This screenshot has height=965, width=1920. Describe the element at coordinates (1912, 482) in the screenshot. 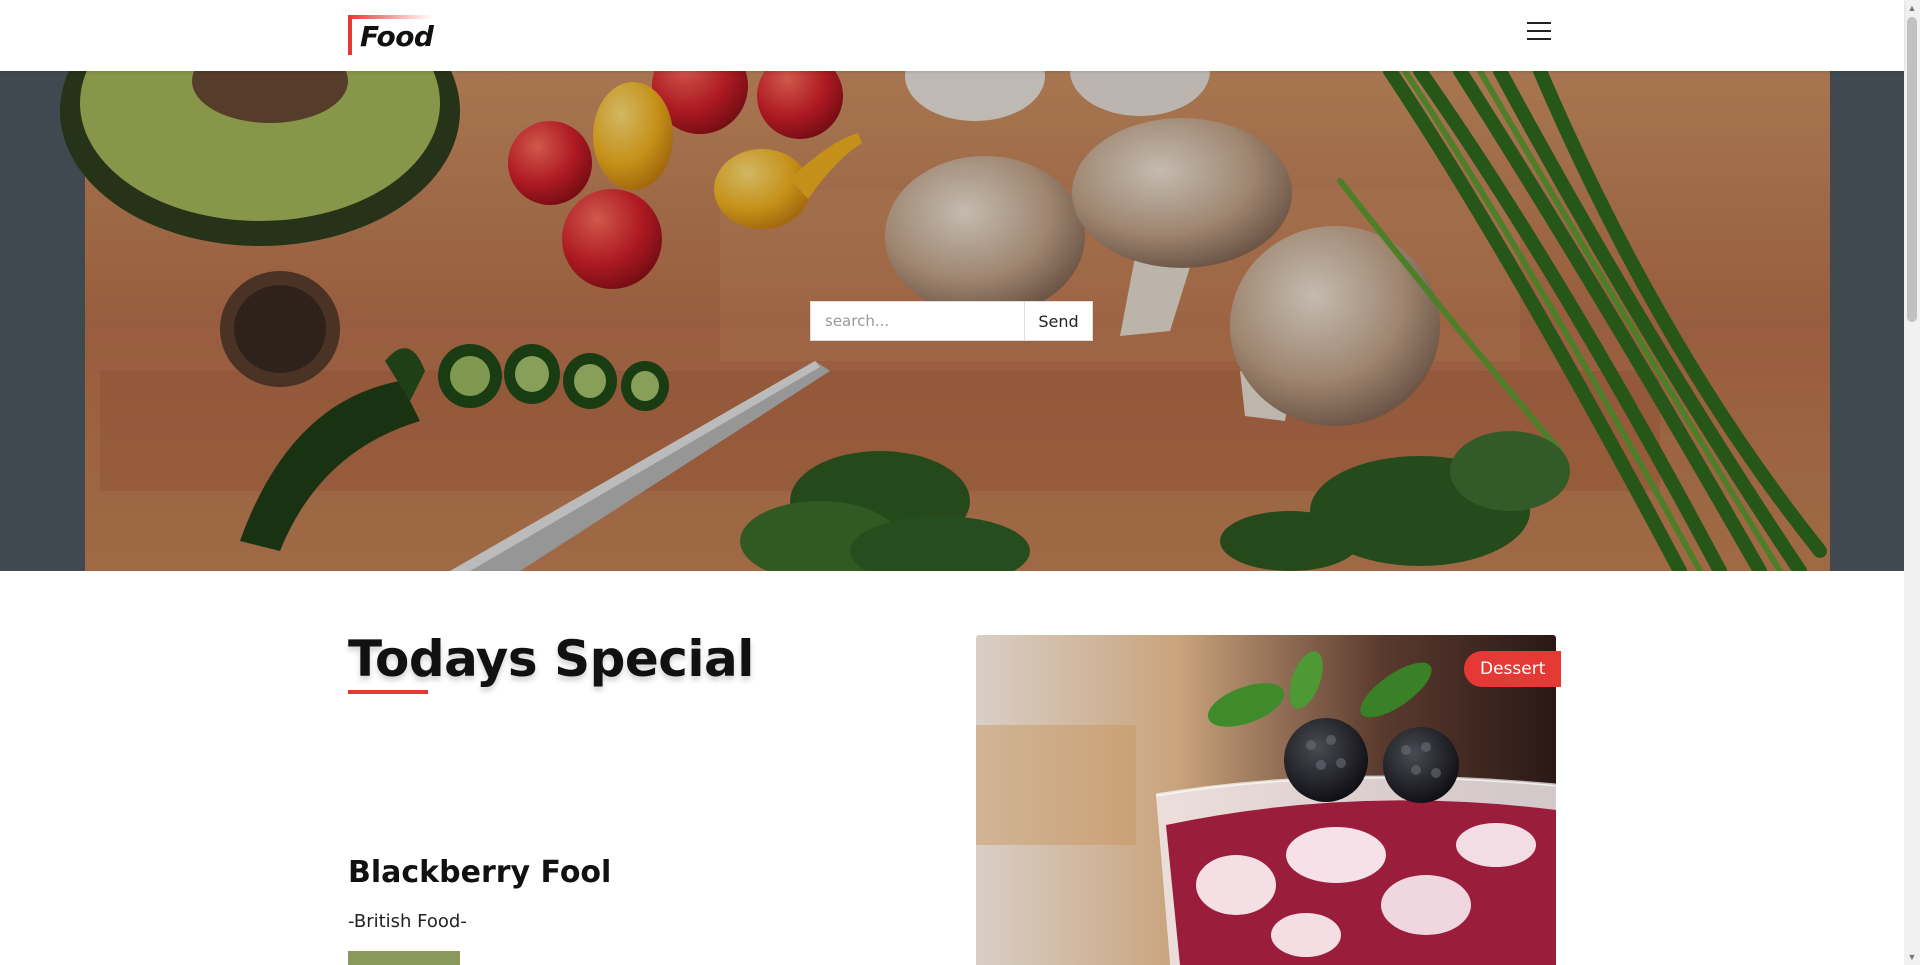

I see `page-scrollbar: ▲ ▼` at that location.